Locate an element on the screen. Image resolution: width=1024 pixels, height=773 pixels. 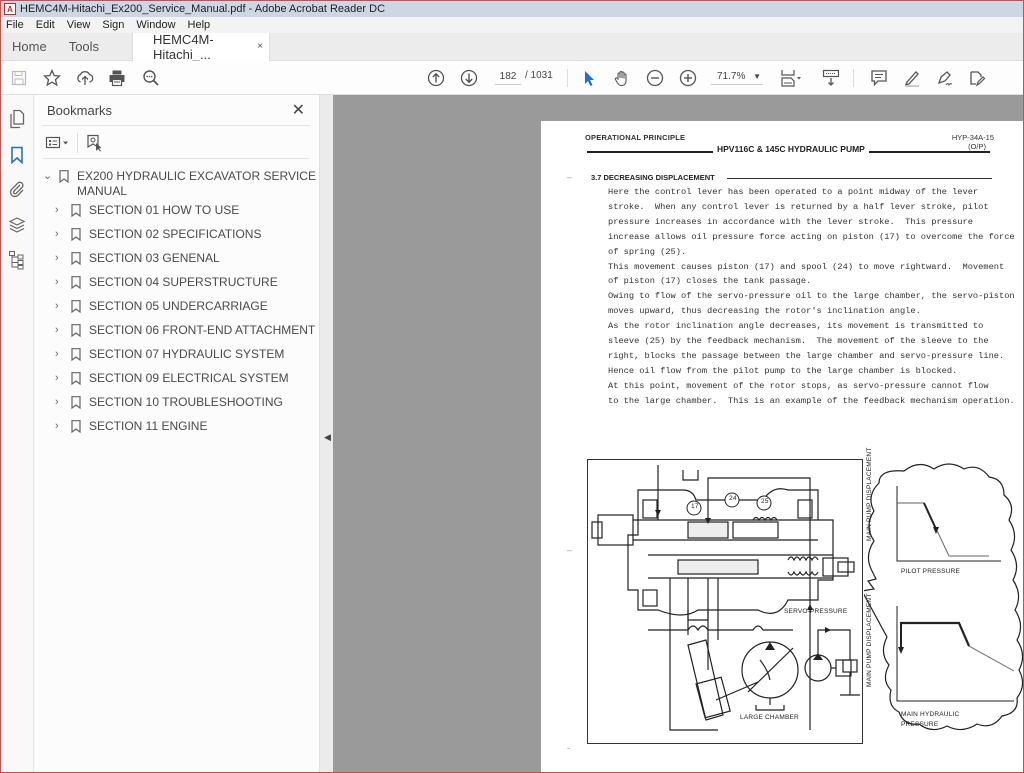
hydraulic-schematic is located at coordinates (725, 598).